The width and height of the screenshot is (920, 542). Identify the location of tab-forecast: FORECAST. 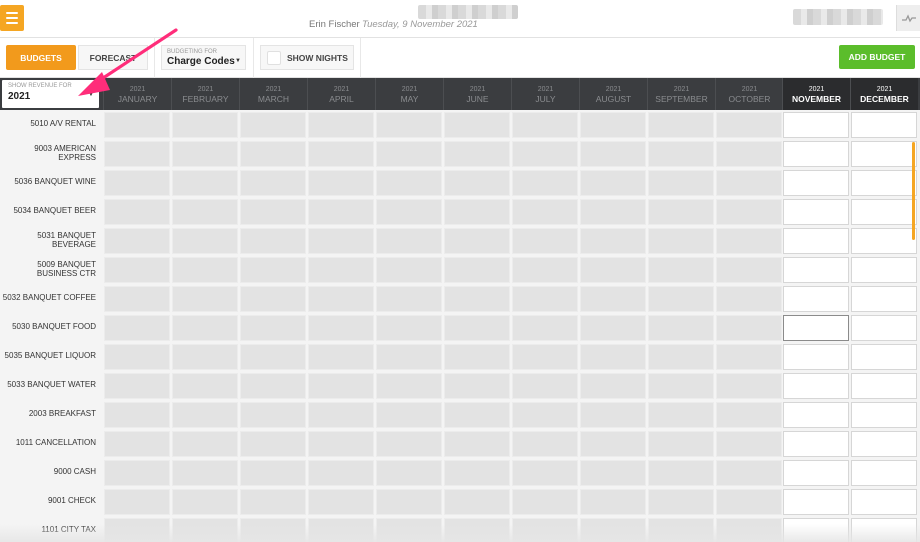
(113, 57).